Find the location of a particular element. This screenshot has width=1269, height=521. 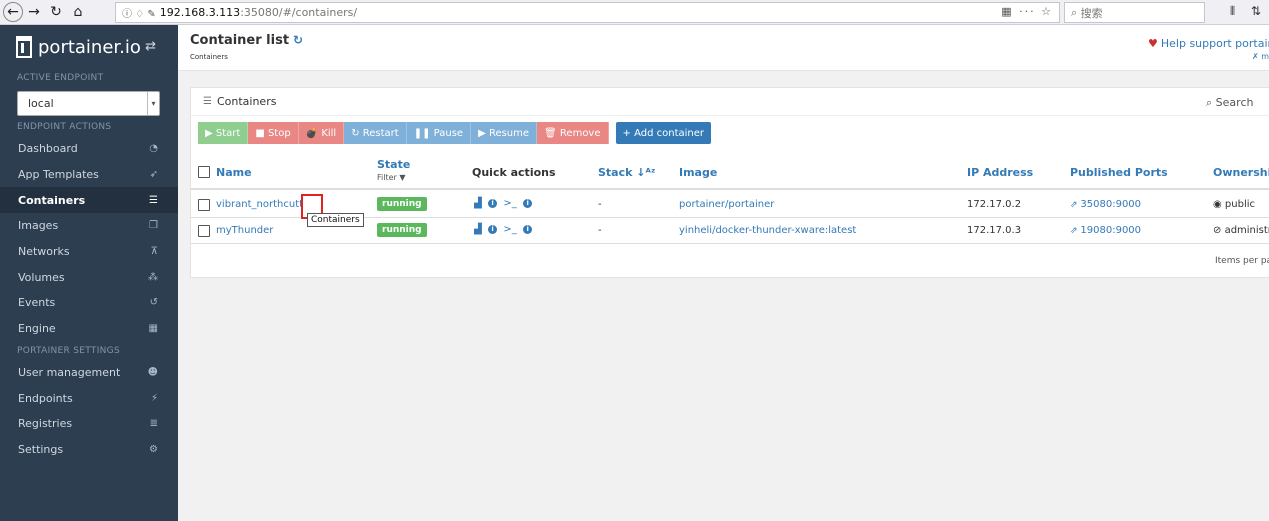

database-icon: ≣ is located at coordinates (153, 424).